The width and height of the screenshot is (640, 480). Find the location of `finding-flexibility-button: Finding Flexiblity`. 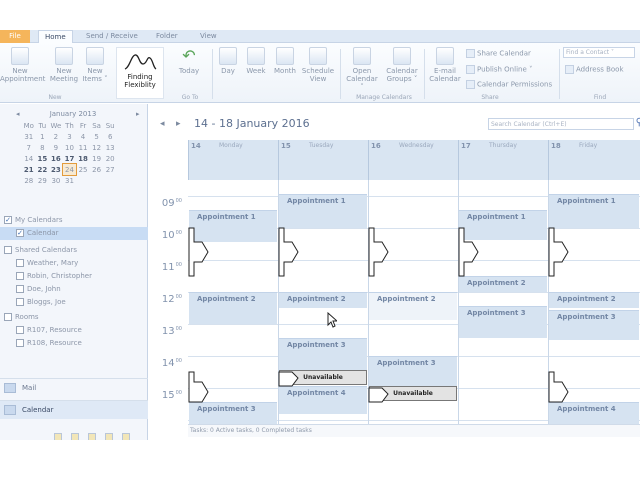

finding-flexibility-button: Finding Flexiblity is located at coordinates (140, 73).